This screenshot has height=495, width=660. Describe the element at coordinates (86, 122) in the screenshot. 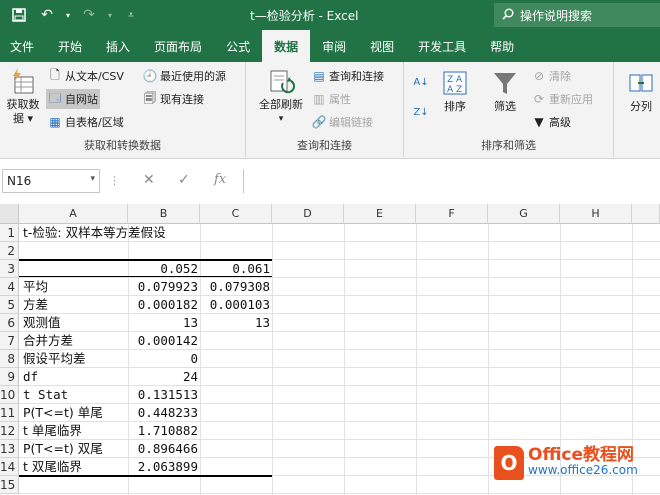

I see `from-table-button: ▦ 自表格/区域` at that location.